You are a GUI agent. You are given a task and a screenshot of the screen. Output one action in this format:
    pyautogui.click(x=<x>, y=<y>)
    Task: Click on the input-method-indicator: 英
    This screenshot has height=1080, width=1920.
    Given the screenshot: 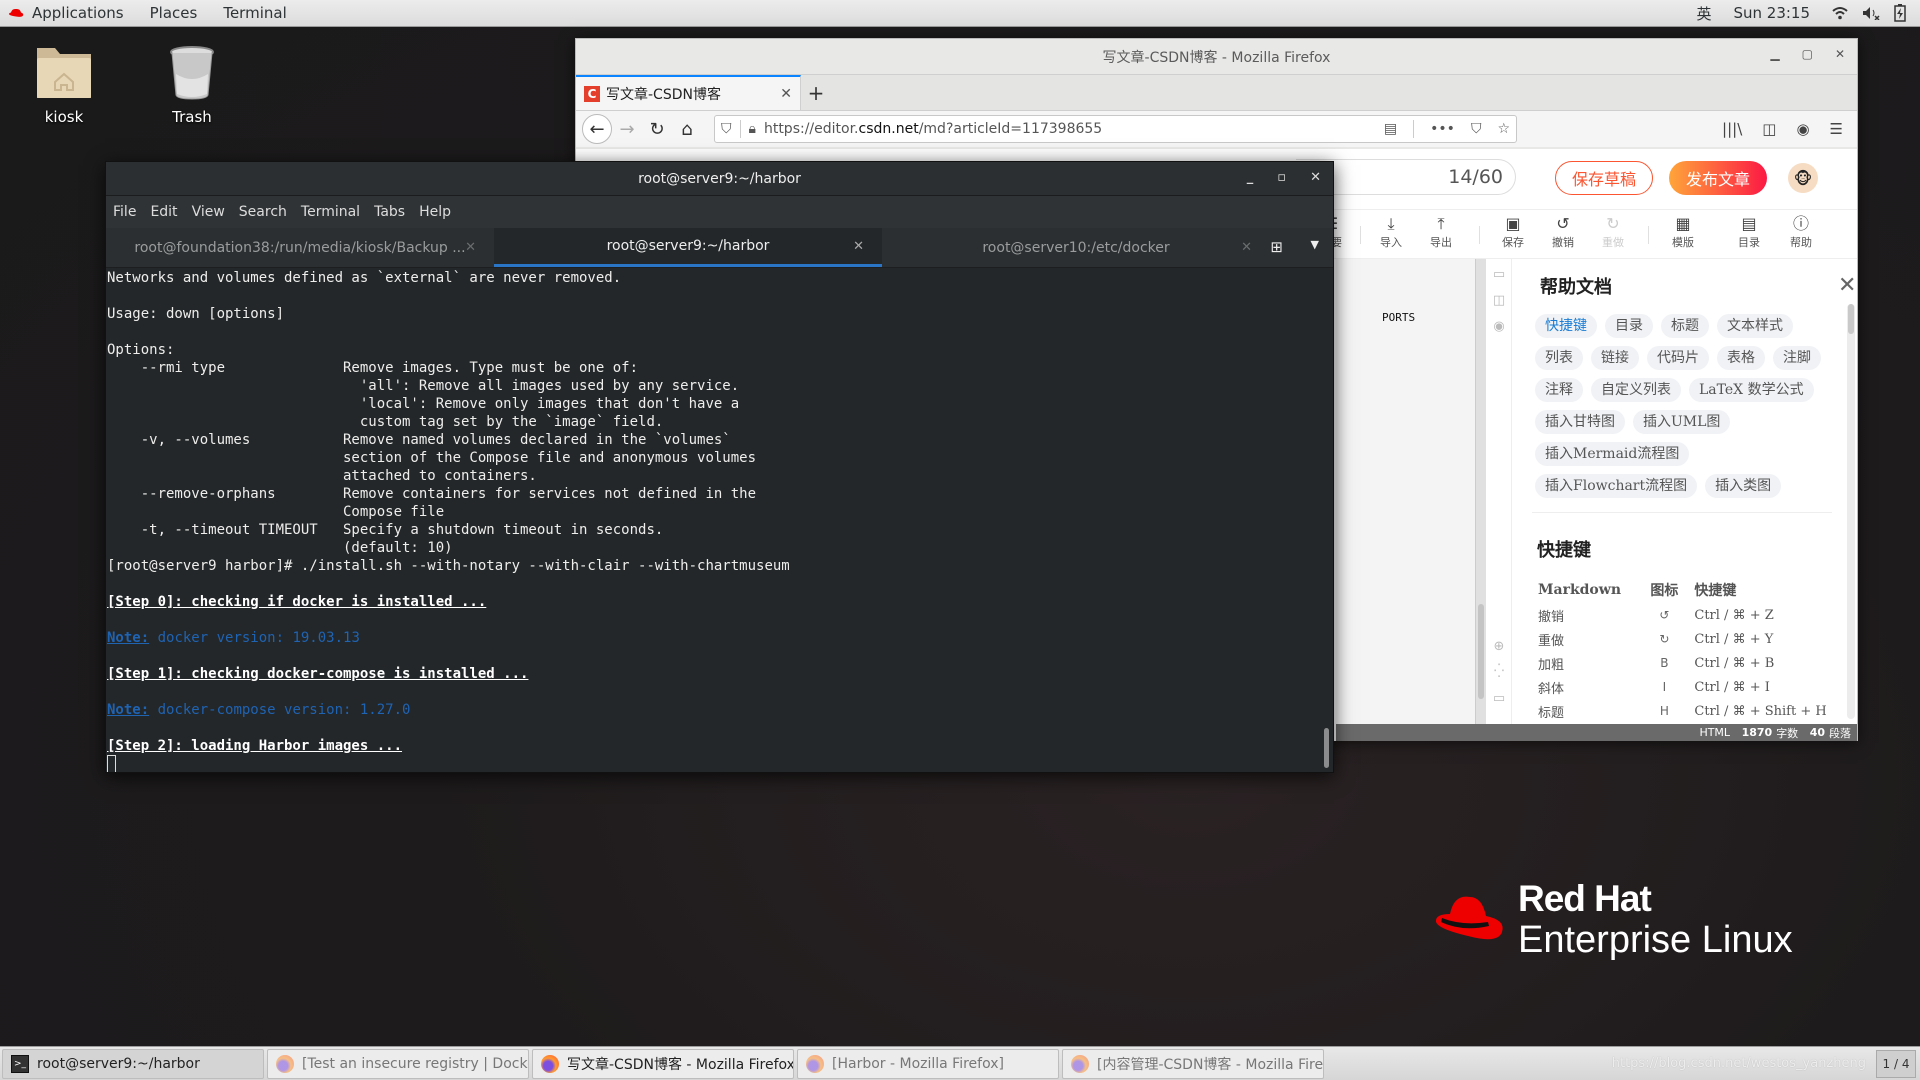 What is the action you would take?
    pyautogui.click(x=1703, y=13)
    